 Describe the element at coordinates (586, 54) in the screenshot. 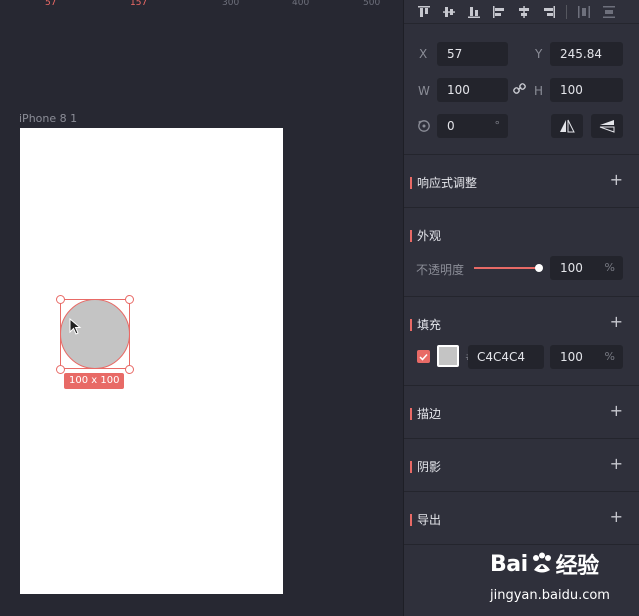

I see `y-input: 245.84` at that location.